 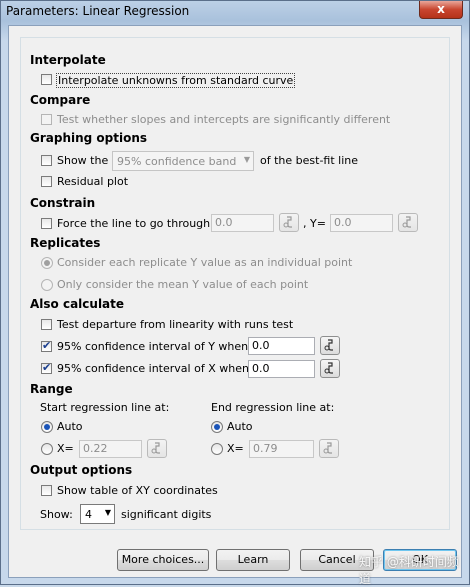 I want to click on digits-show-label: Show:, so click(x=56, y=514).